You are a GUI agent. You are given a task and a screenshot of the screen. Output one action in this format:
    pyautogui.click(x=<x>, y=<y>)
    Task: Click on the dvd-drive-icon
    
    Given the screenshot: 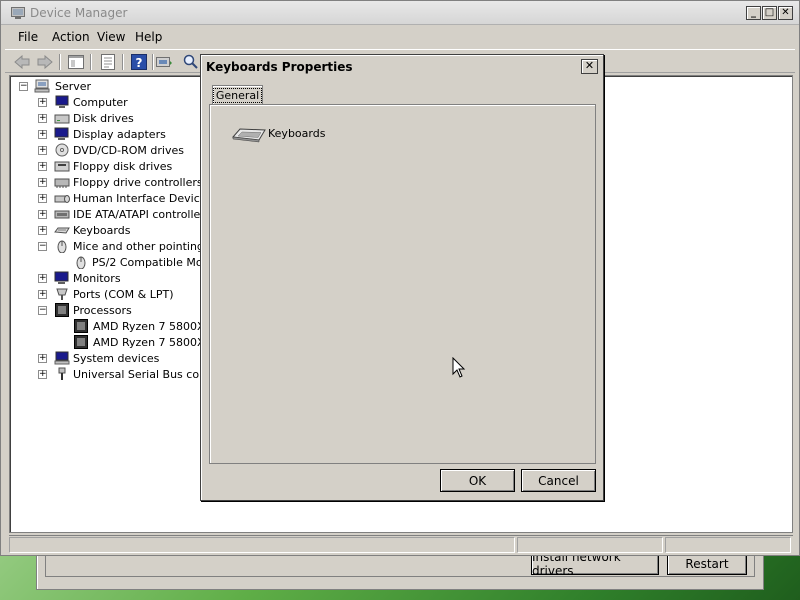 What is the action you would take?
    pyautogui.click(x=62, y=150)
    